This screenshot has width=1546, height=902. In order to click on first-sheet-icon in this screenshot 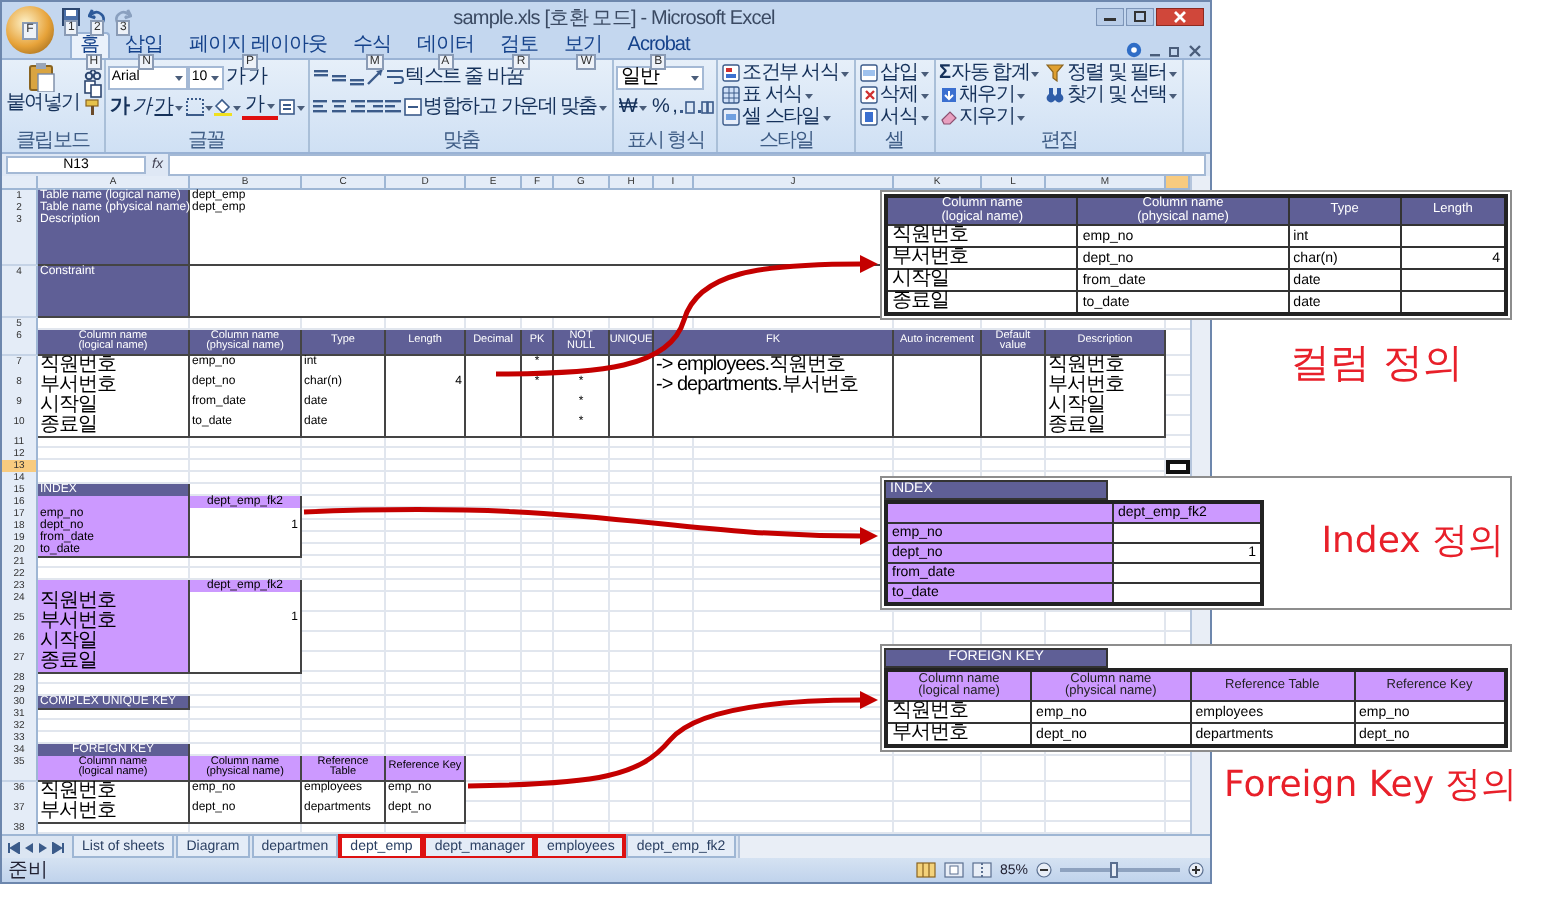, I will do `click(14, 847)`.